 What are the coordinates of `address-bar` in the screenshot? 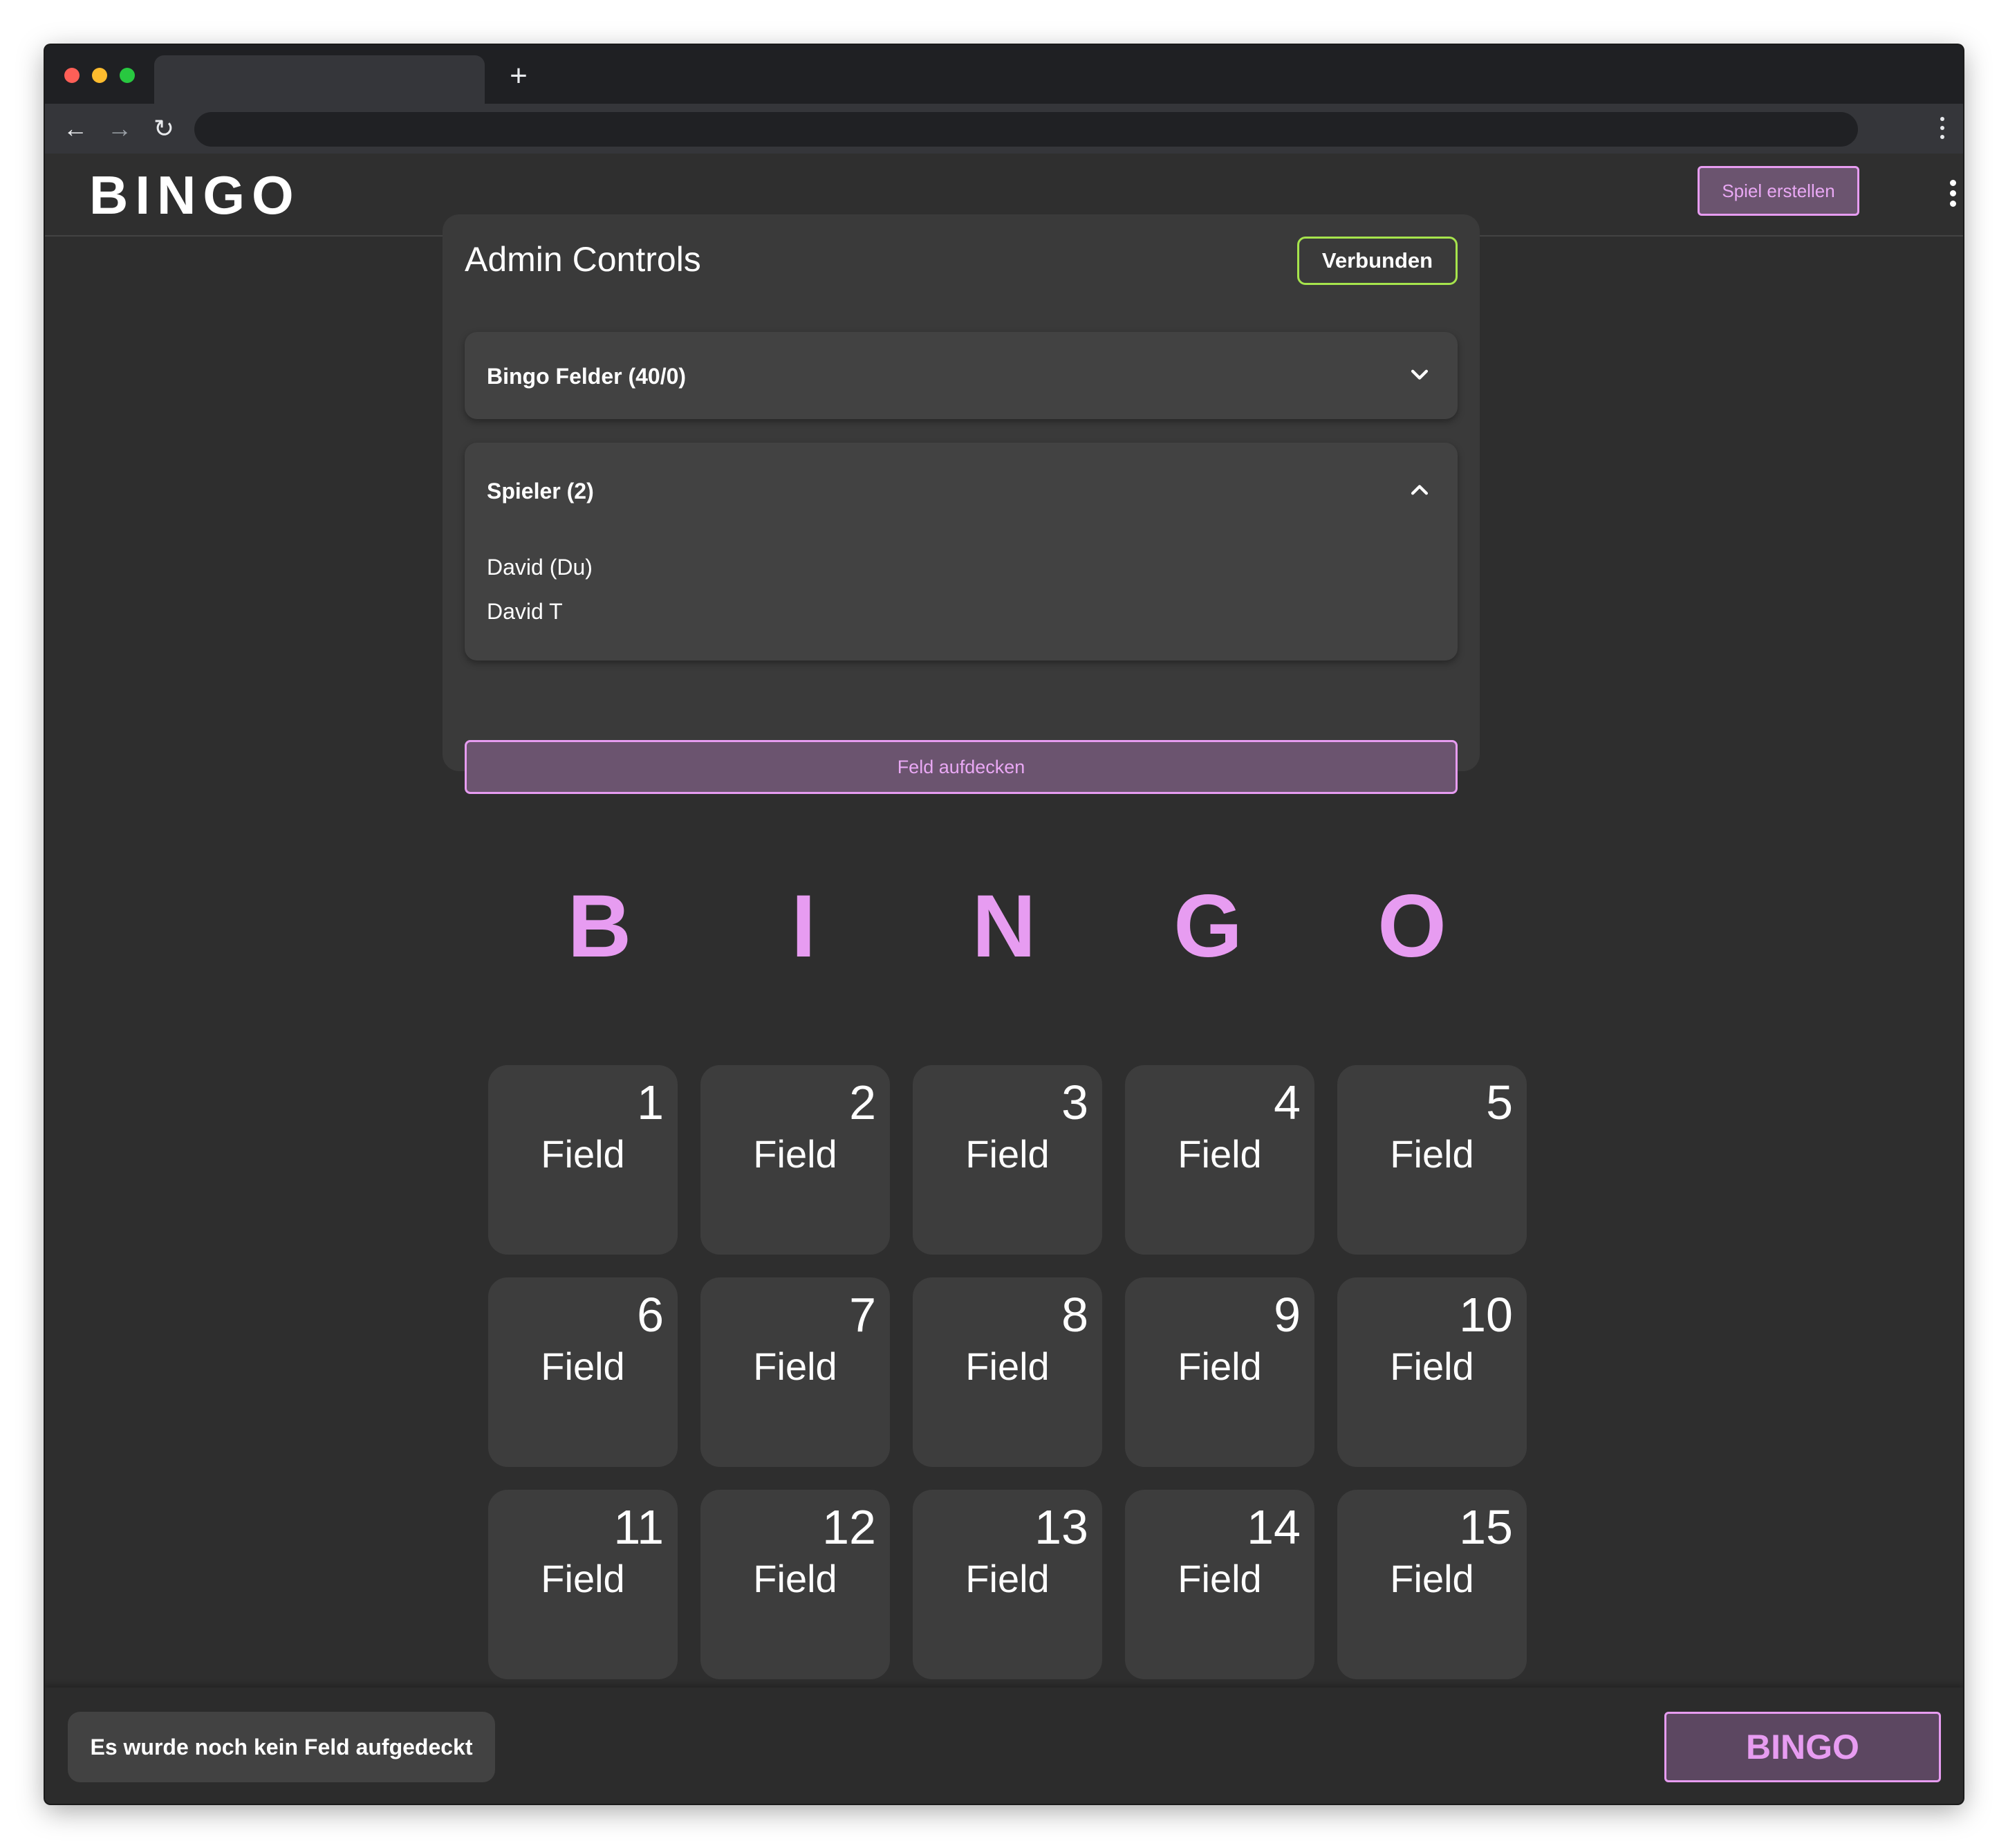 It's located at (1026, 129).